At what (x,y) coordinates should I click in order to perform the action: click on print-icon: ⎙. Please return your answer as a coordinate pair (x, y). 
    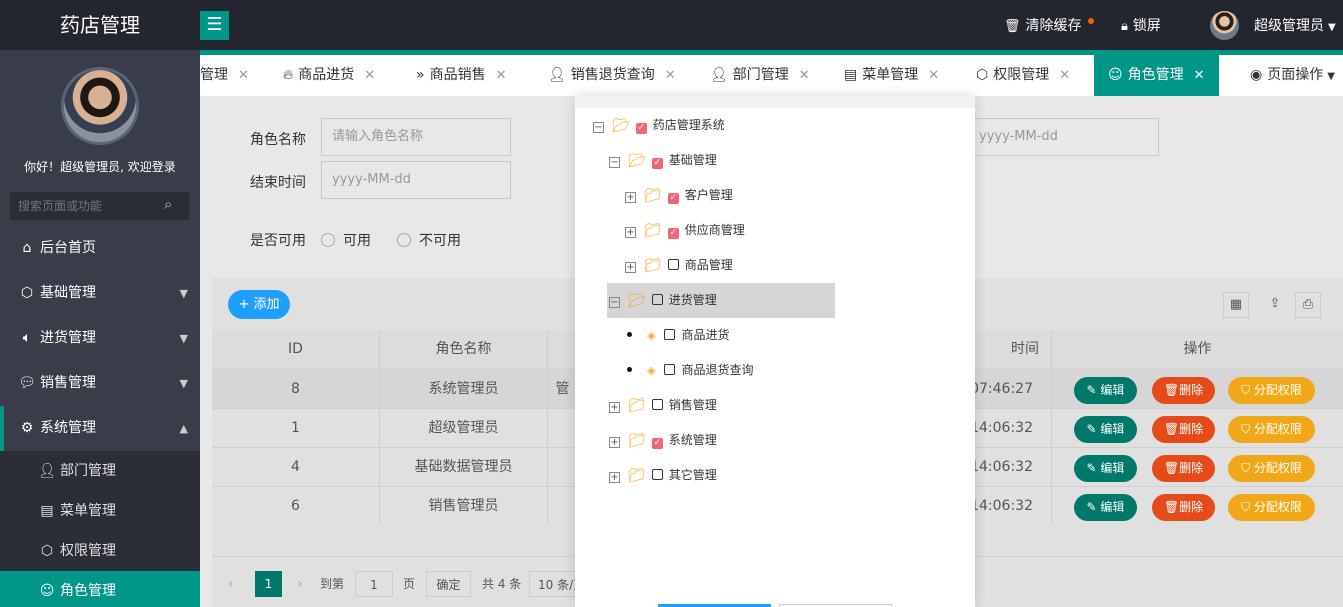
    Looking at the image, I should click on (1308, 305).